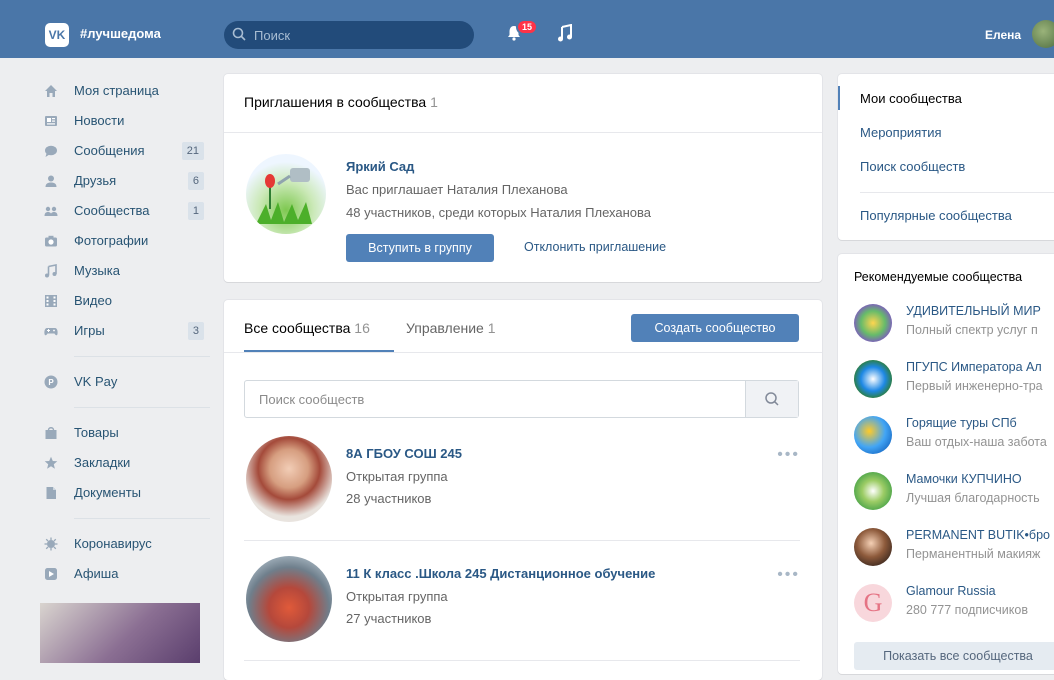 Image resolution: width=1054 pixels, height=680 pixels. I want to click on sidebar-item-goods: Товары, so click(125, 433).